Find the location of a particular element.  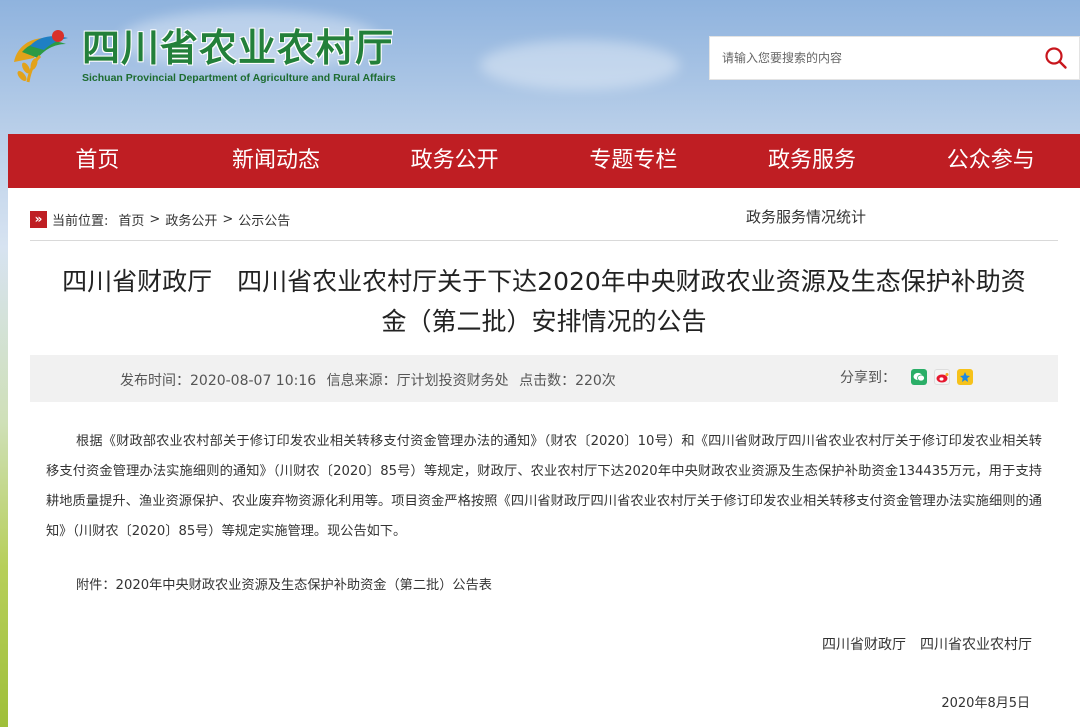

main-nav: 首页 新闻动态 政务公开 专题专栏 政务服务 公众参与 is located at coordinates (544, 161).